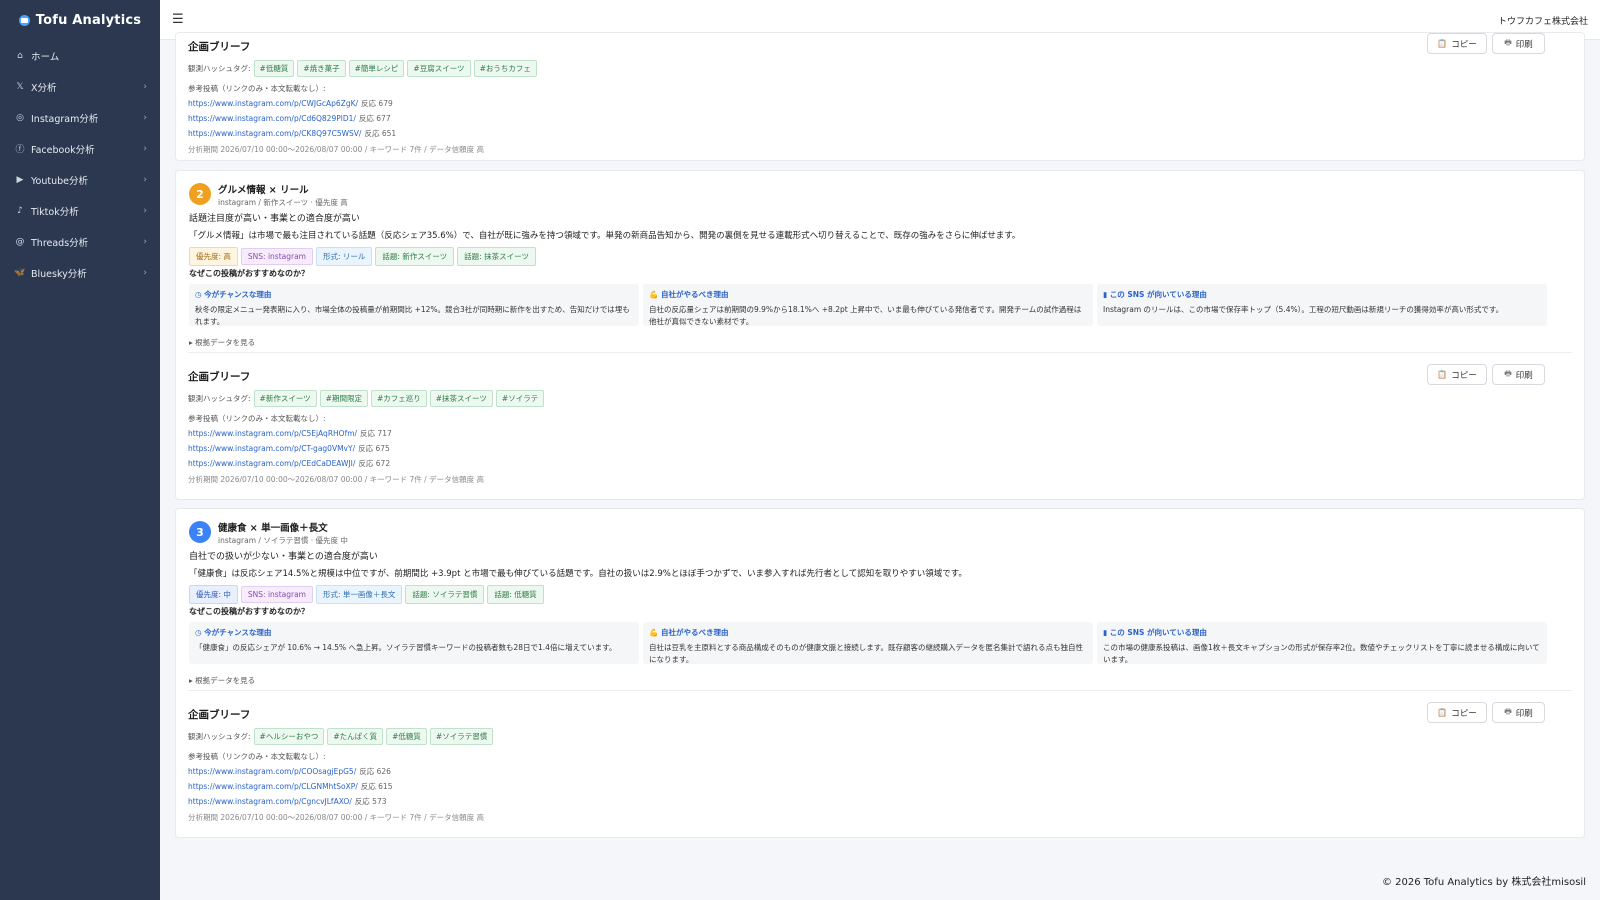 The height and width of the screenshot is (900, 1600). What do you see at coordinates (505, 68) in the screenshot?
I see `hashtag-tag: #おうちカフェ` at bounding box center [505, 68].